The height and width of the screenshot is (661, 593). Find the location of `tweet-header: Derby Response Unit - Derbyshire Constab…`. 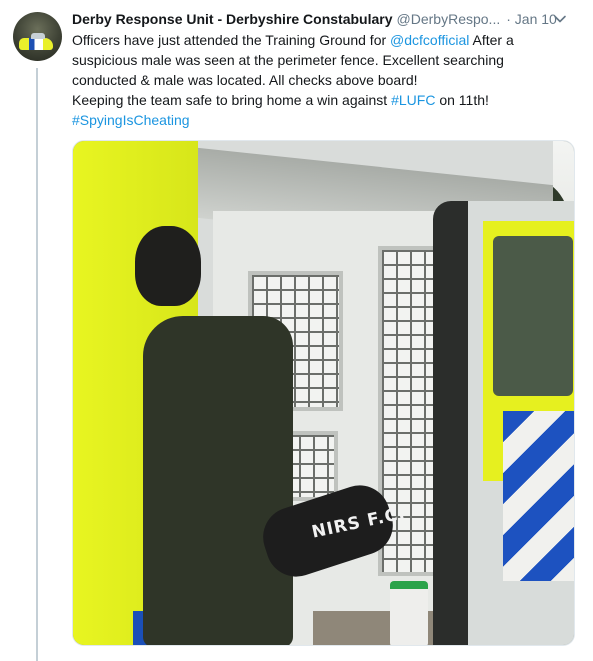

tweet-header: Derby Response Unit - Derbyshire Constab… is located at coordinates (324, 19).